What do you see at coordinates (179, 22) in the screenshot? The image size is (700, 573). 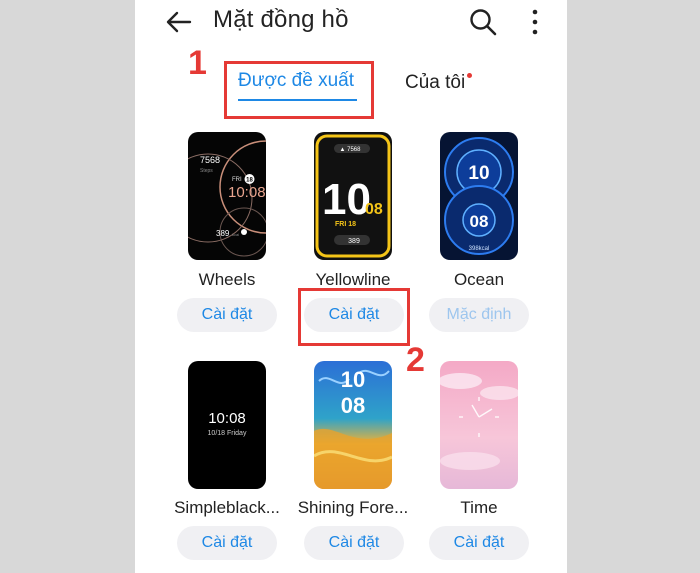 I see `arrow-left-icon` at bounding box center [179, 22].